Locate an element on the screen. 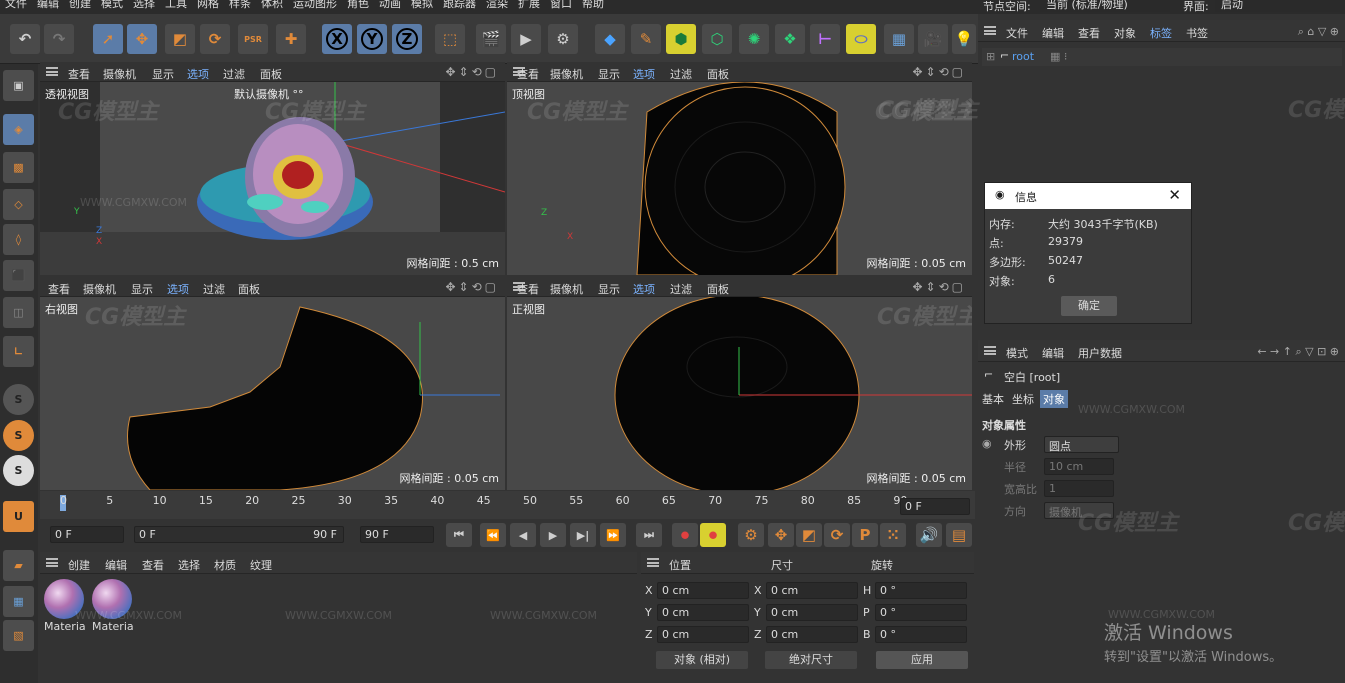 Image resolution: width=1345 pixels, height=683 pixels. coordinate-system-icon: ⬚ is located at coordinates (450, 39).